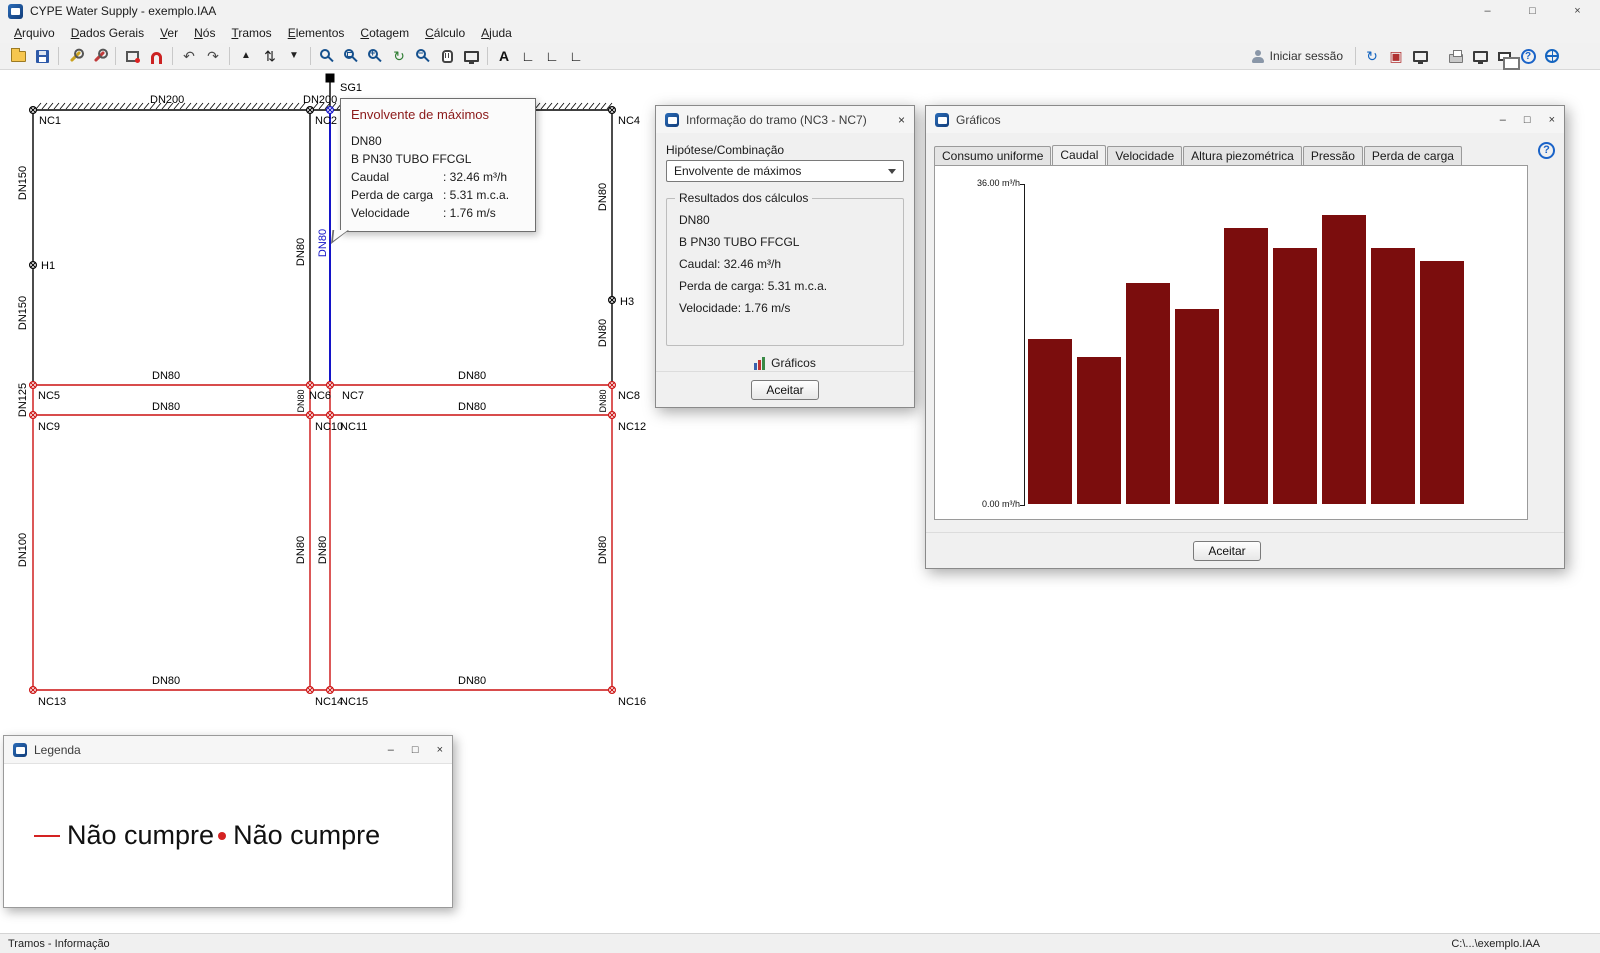  I want to click on zoom-in-button, so click(375, 56).